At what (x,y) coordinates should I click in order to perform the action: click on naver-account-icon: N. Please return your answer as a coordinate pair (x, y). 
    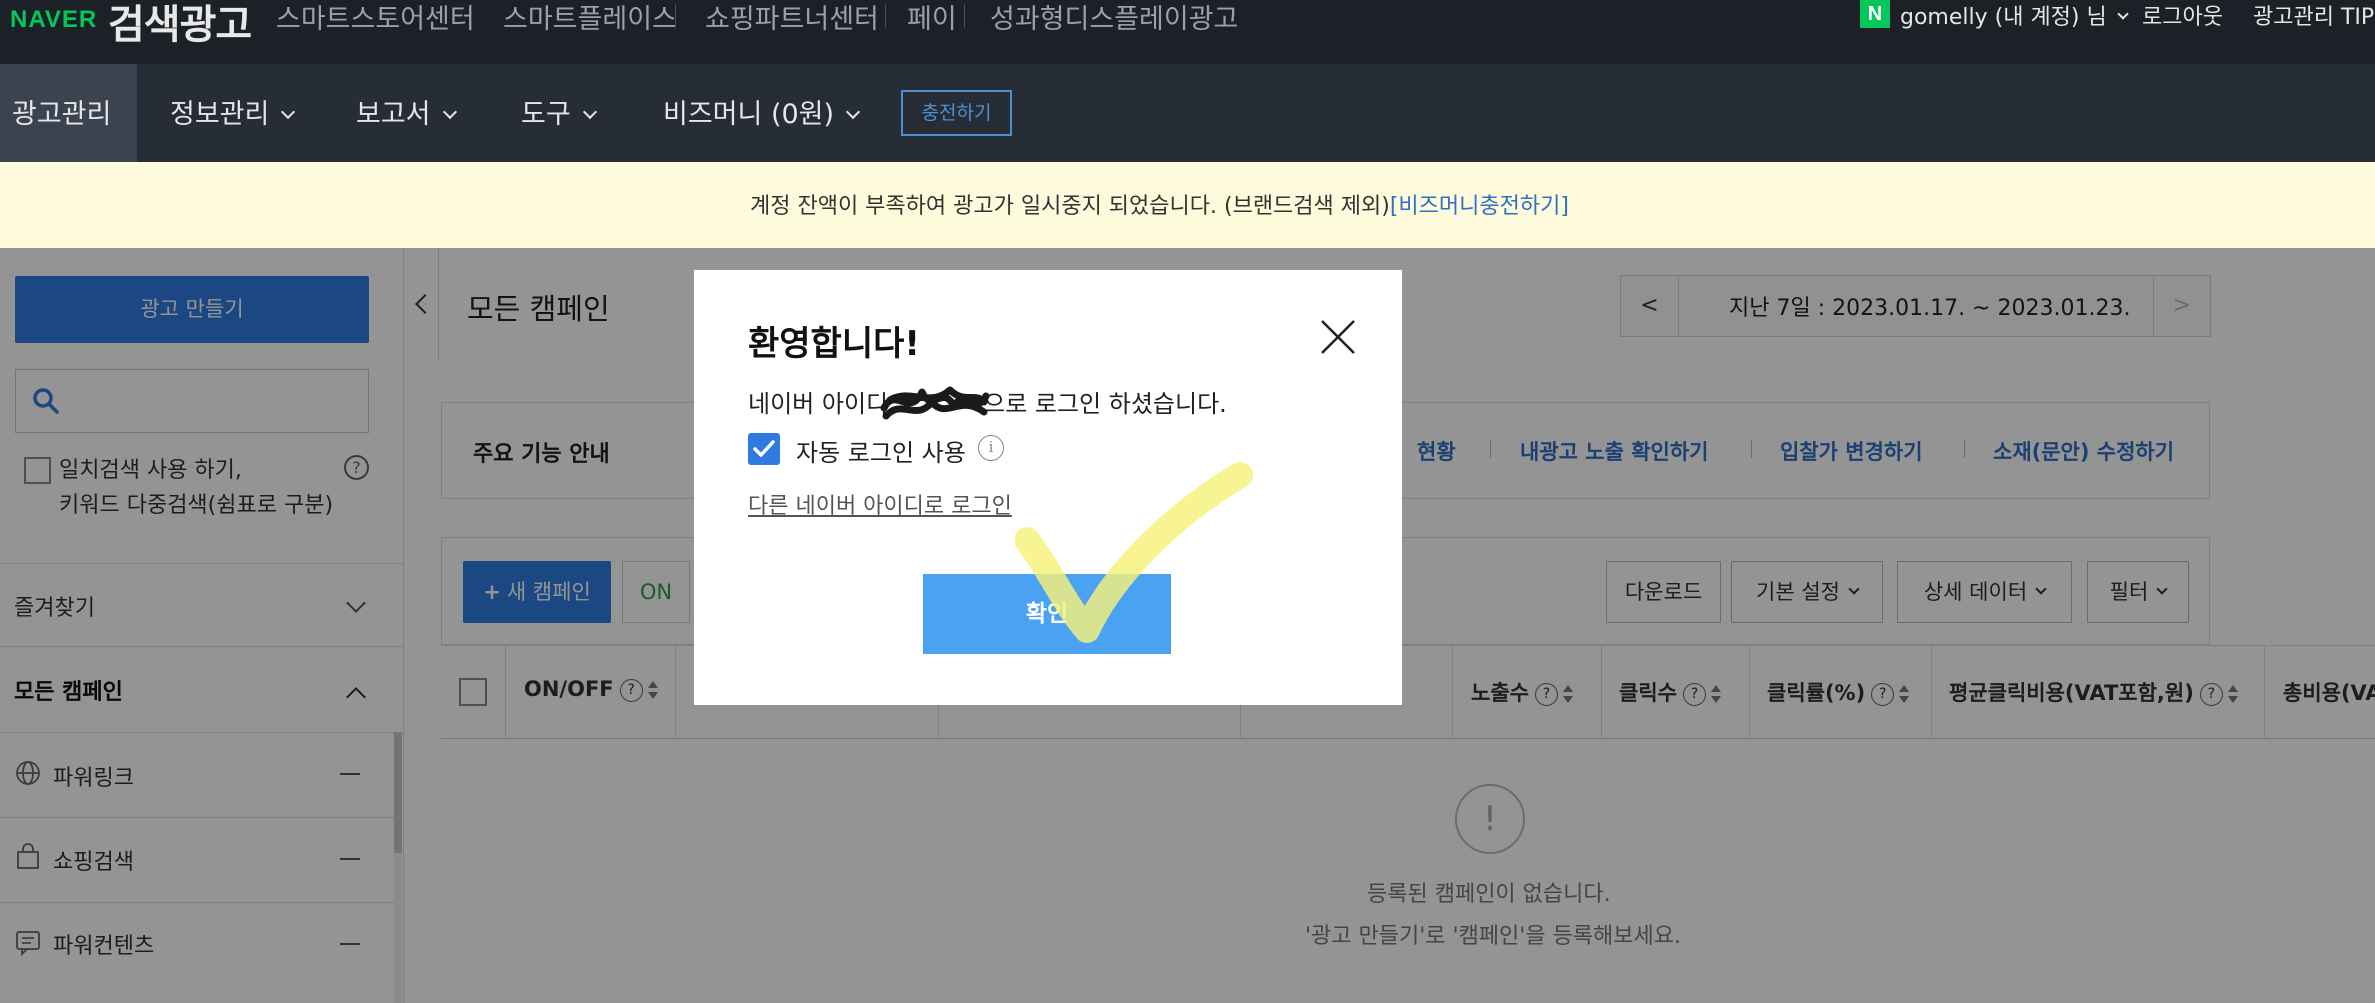
    Looking at the image, I should click on (1875, 14).